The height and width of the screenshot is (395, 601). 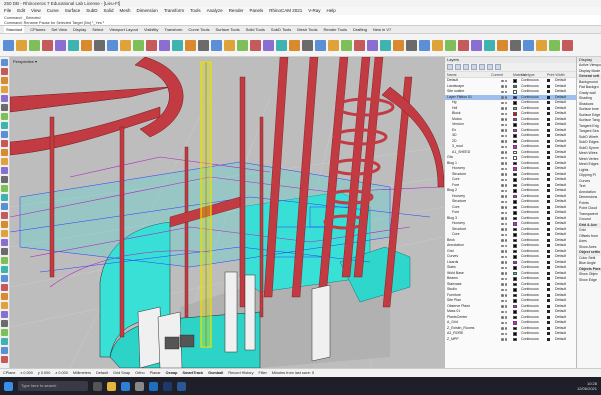 What do you see at coordinates (466, 67) in the screenshot?
I see `delete-layer-button` at bounding box center [466, 67].